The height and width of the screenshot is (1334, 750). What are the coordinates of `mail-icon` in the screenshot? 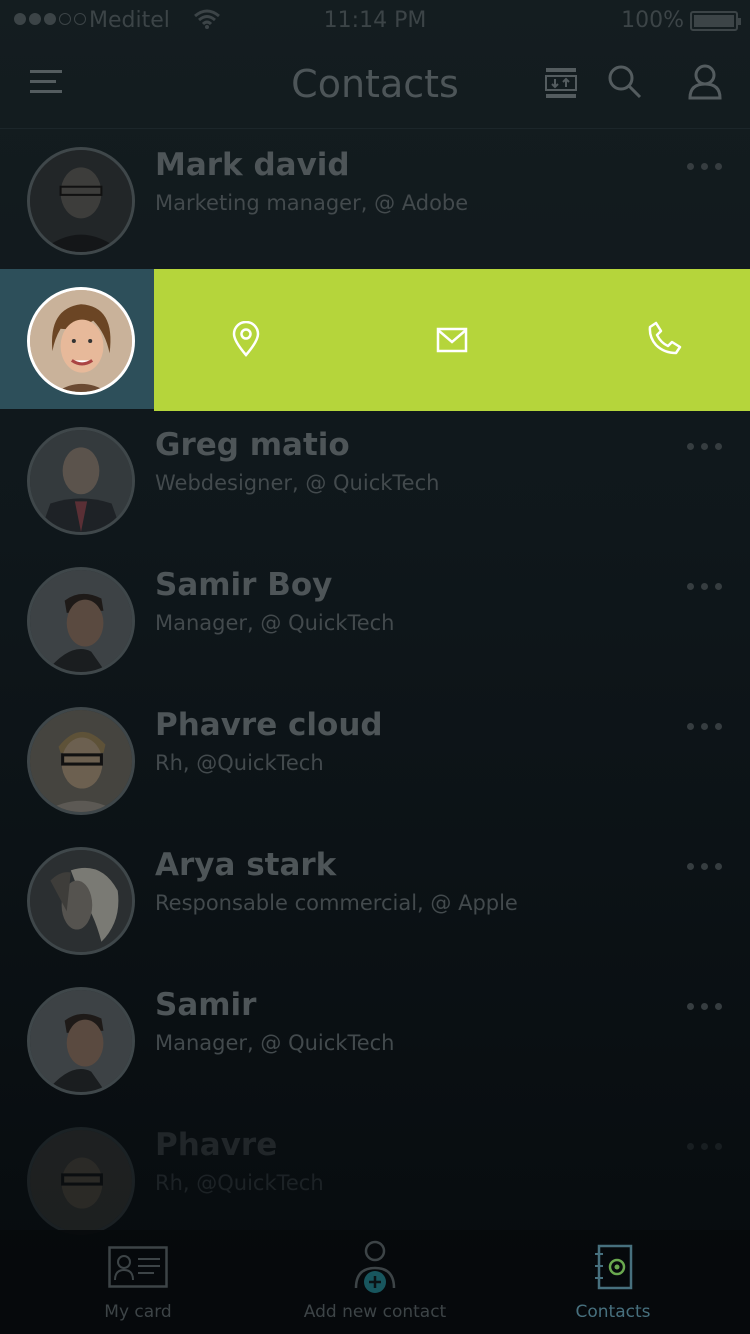 It's located at (452, 340).